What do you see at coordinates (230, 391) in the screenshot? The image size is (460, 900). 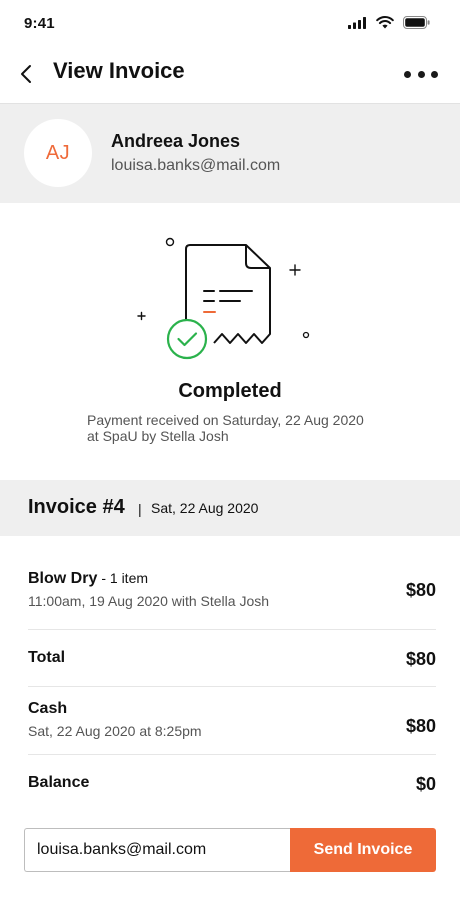 I see `payment-status-title: Completed` at bounding box center [230, 391].